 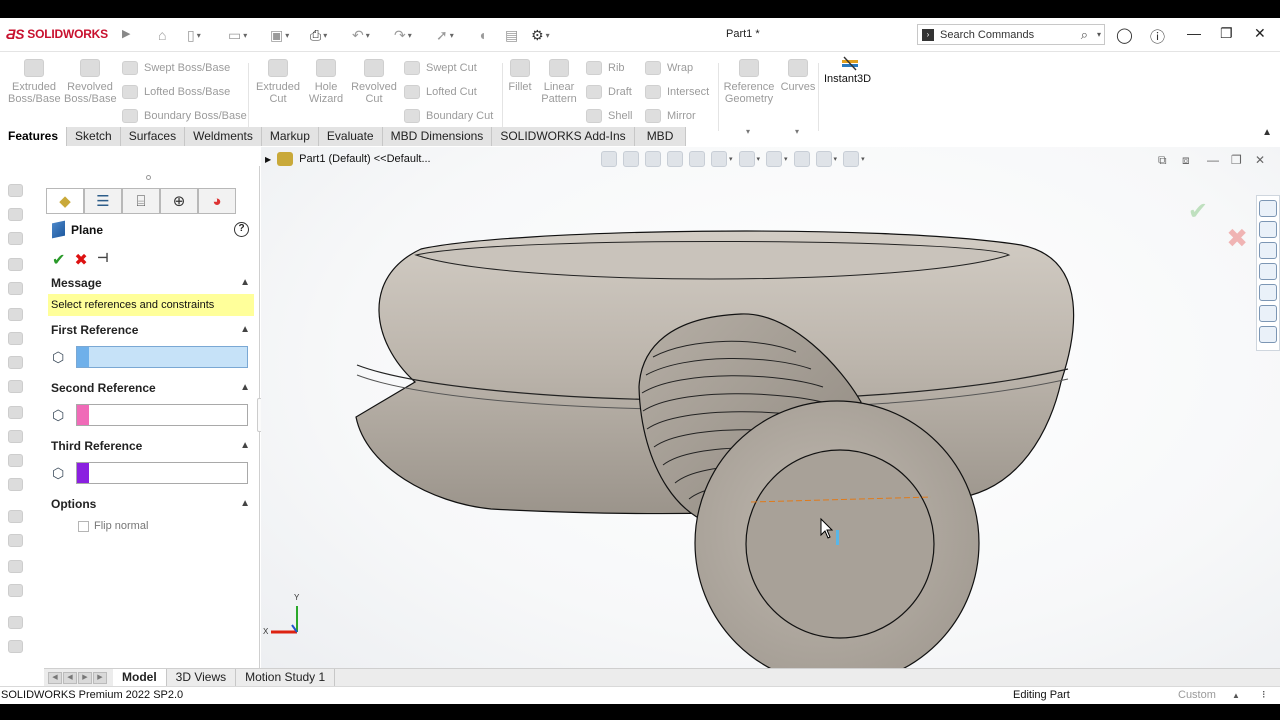 I want to click on second-reference-header: Second Reference ▲, so click(x=151, y=388).